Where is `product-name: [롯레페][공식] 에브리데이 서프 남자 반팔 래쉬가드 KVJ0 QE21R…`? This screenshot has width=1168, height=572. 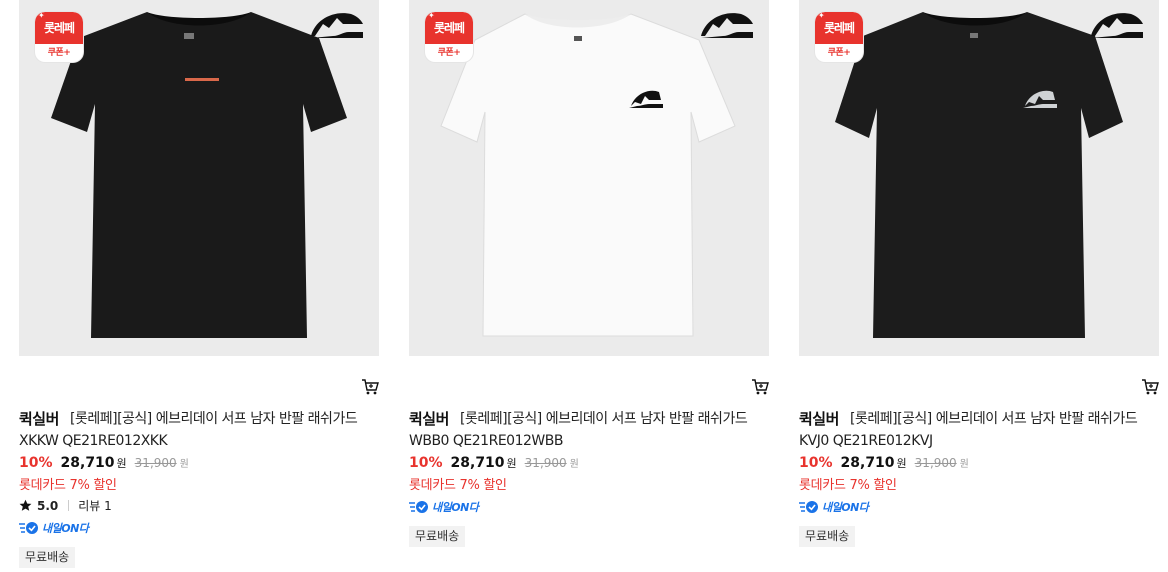 product-name: [롯레페][공식] 에브리데이 서프 남자 반팔 래쉬가드 KVJ0 QE21R… is located at coordinates (980, 430).